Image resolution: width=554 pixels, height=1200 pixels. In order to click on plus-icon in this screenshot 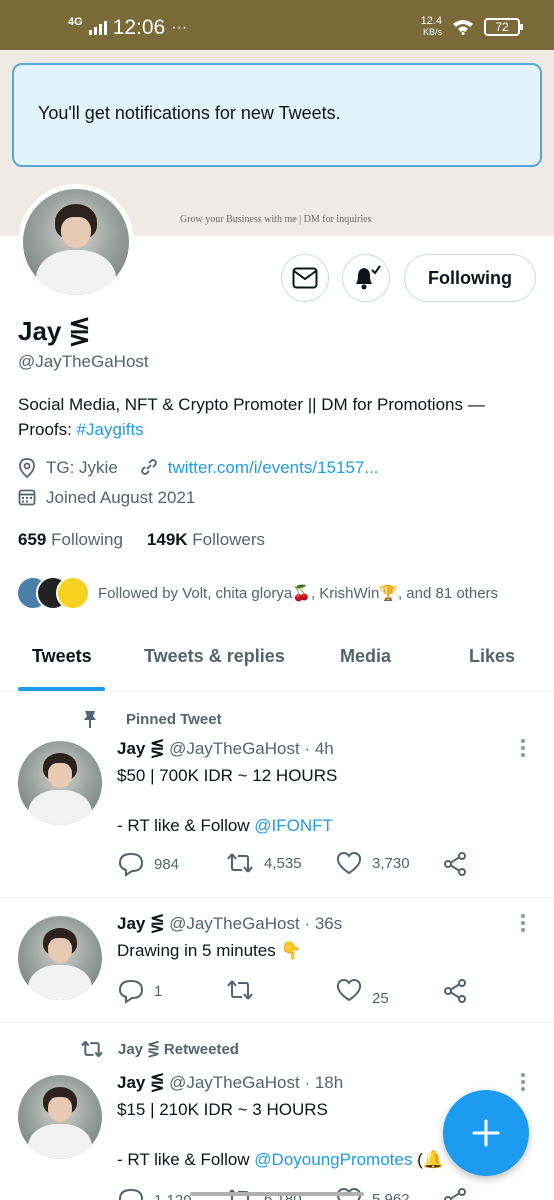, I will do `click(486, 1133)`.